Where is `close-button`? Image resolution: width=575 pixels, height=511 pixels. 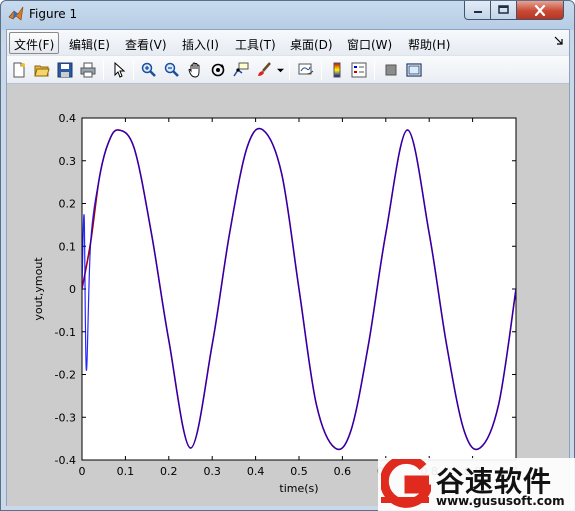
close-button is located at coordinates (540, 10).